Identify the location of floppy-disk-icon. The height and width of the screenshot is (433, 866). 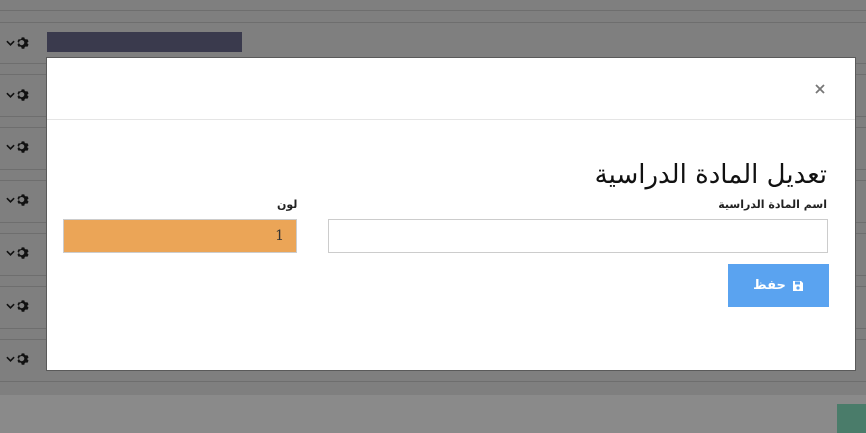
(798, 286).